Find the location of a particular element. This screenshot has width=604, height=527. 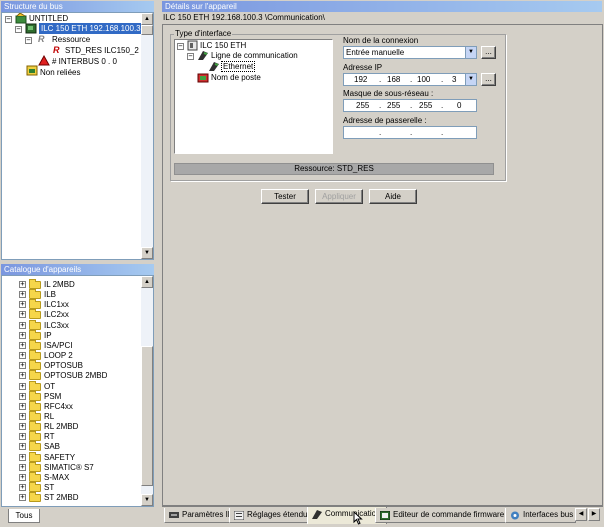

tabs-scroll-right-button: ▶ is located at coordinates (594, 514).